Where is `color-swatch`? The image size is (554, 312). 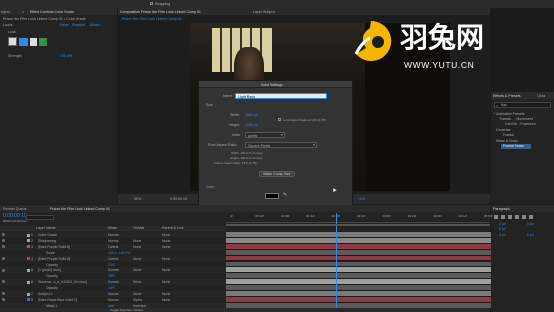
color-swatch is located at coordinates (272, 196).